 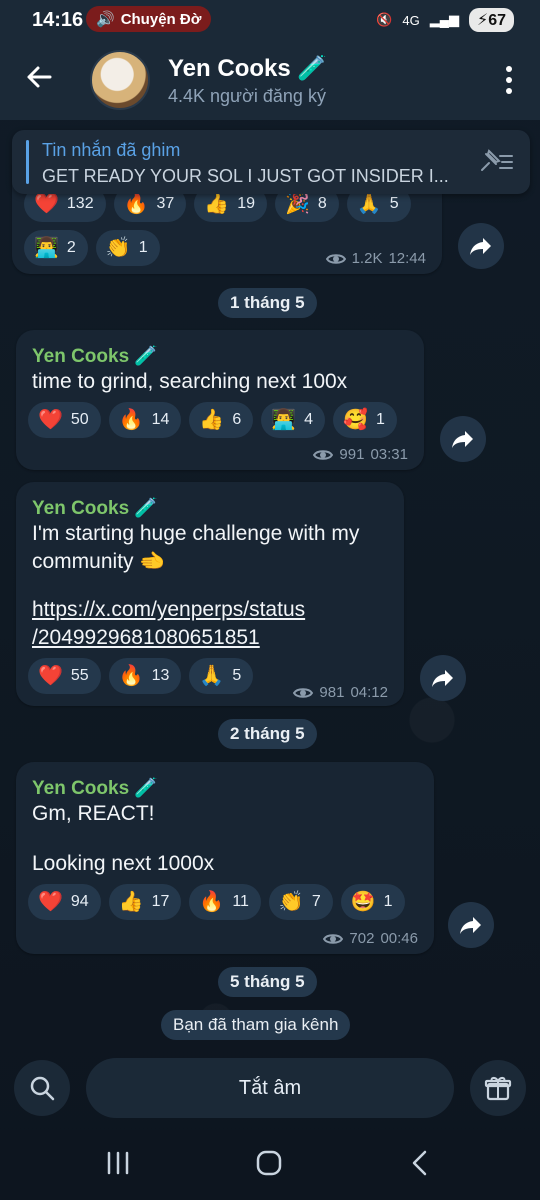 I want to click on reaction-chip: 🥰 1, so click(x=365, y=420).